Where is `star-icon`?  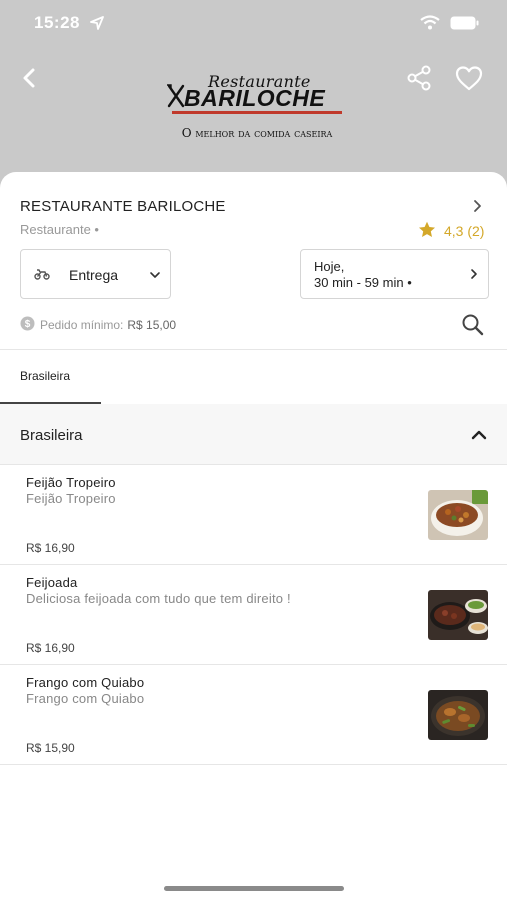
star-icon is located at coordinates (427, 231).